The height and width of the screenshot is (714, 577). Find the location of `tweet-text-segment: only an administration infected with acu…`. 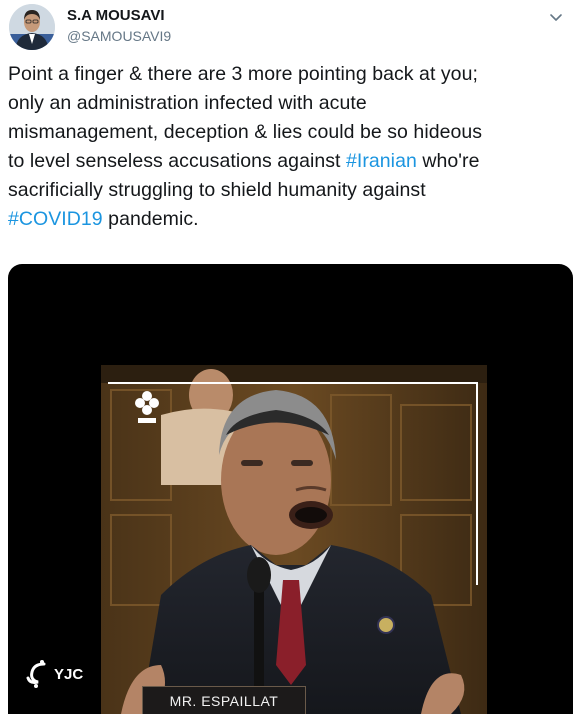

tweet-text-segment: only an administration infected with acu… is located at coordinates (187, 103).